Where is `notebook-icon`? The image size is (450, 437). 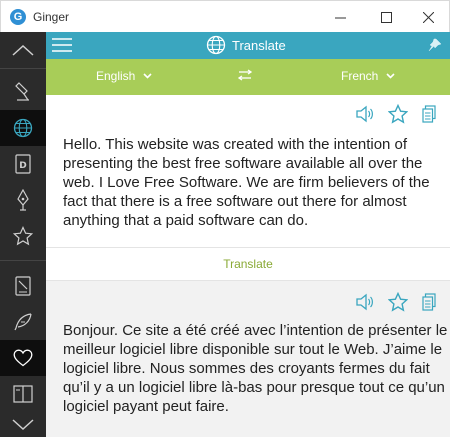 notebook-icon is located at coordinates (23, 286).